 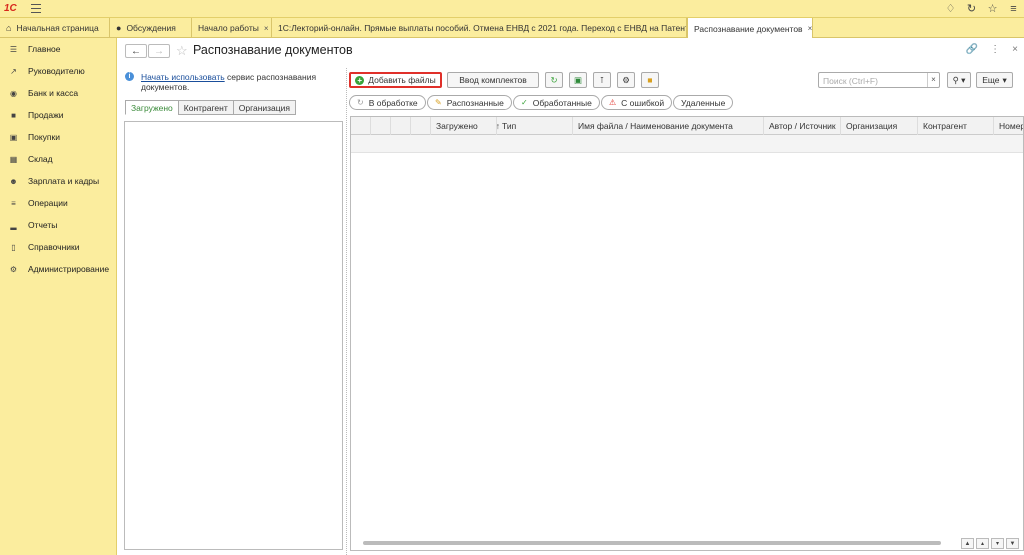 I want to click on sidebar-item-purchases: ▣ Покупки, so click(x=58, y=137).